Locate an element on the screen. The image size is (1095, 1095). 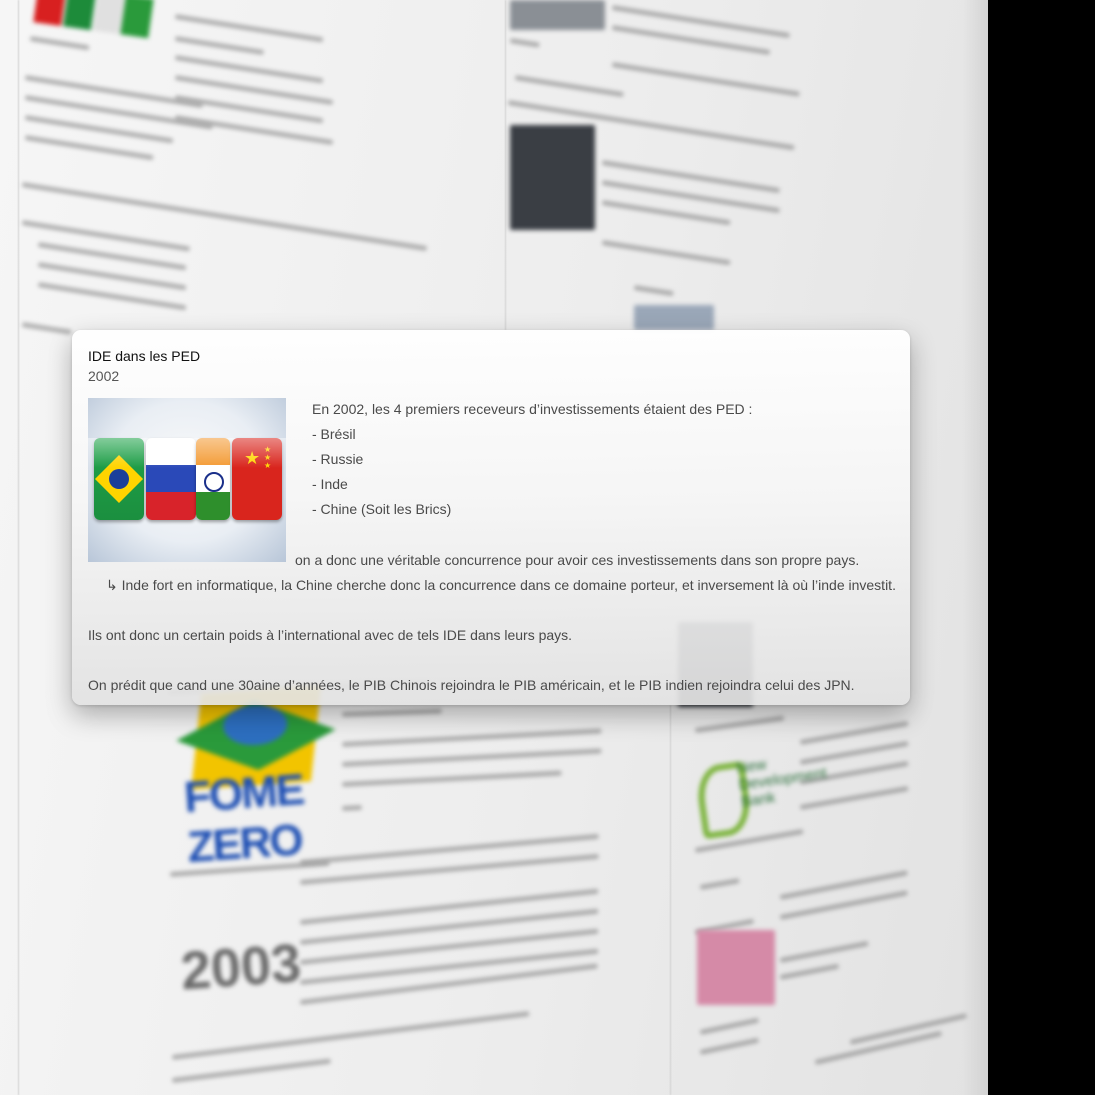
fome-zero-logo: FOME ZERO is located at coordinates (258, 778).